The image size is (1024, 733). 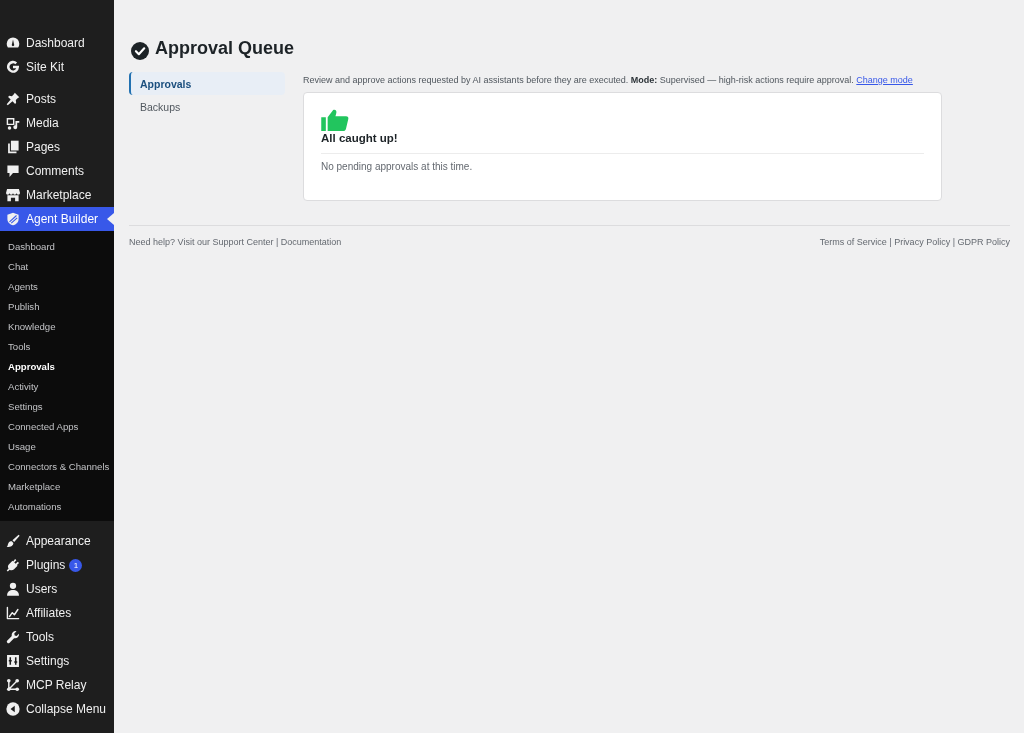 I want to click on footer-help-text: Need help? Visit our Support Center | Documentation, so click(x=235, y=242).